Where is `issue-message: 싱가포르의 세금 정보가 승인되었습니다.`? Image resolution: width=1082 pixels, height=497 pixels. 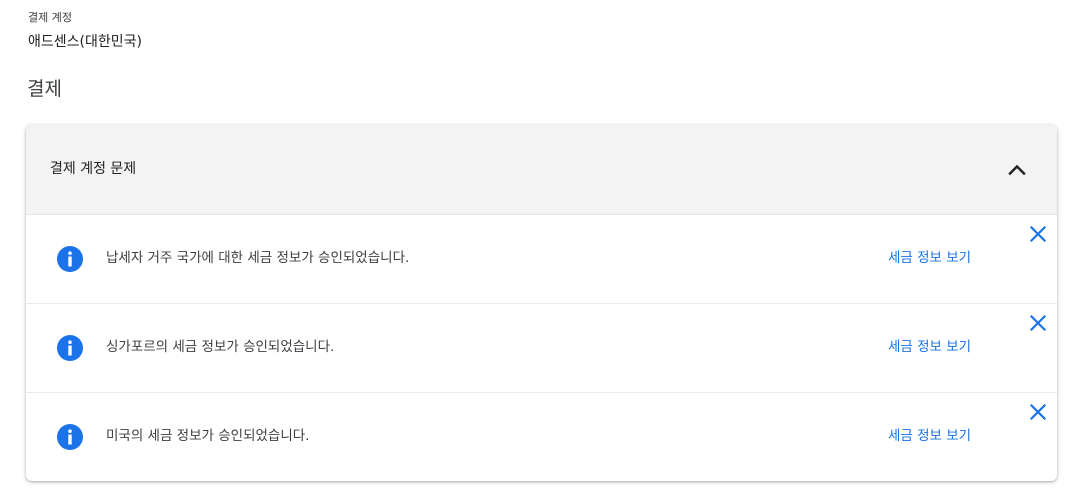 issue-message: 싱가포르의 세금 정보가 승인되었습니다. is located at coordinates (220, 347).